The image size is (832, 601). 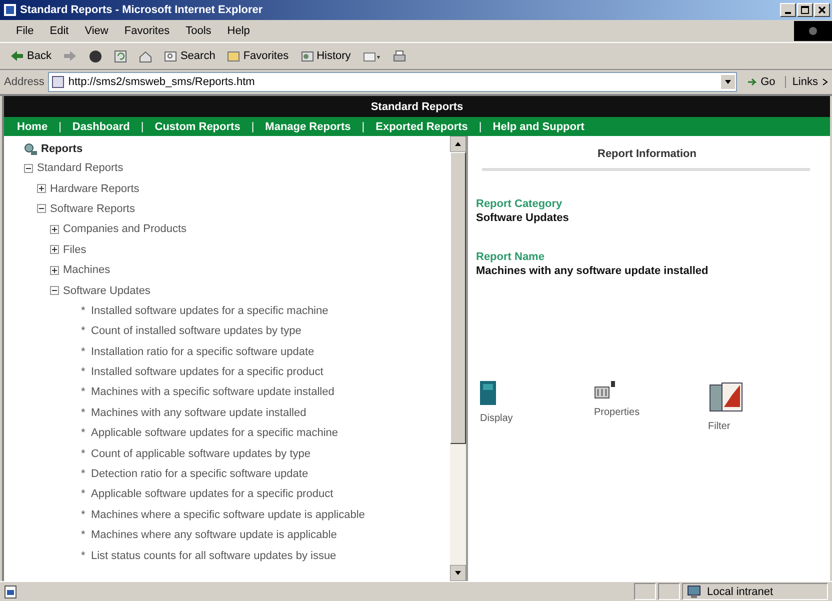 I want to click on menu-item: File, so click(x=25, y=31).